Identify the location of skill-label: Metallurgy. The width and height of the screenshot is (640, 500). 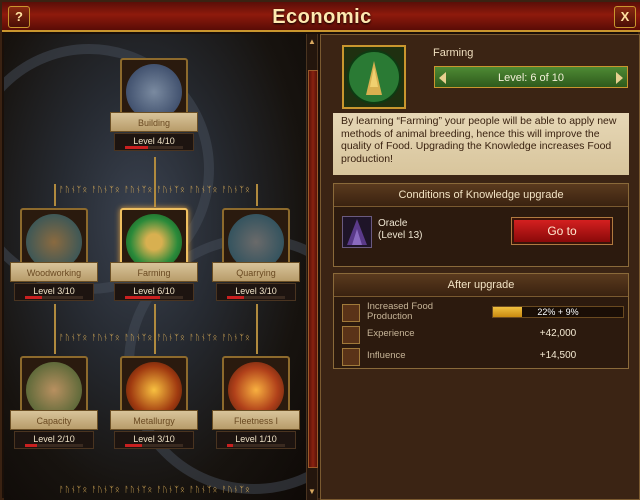
(154, 420).